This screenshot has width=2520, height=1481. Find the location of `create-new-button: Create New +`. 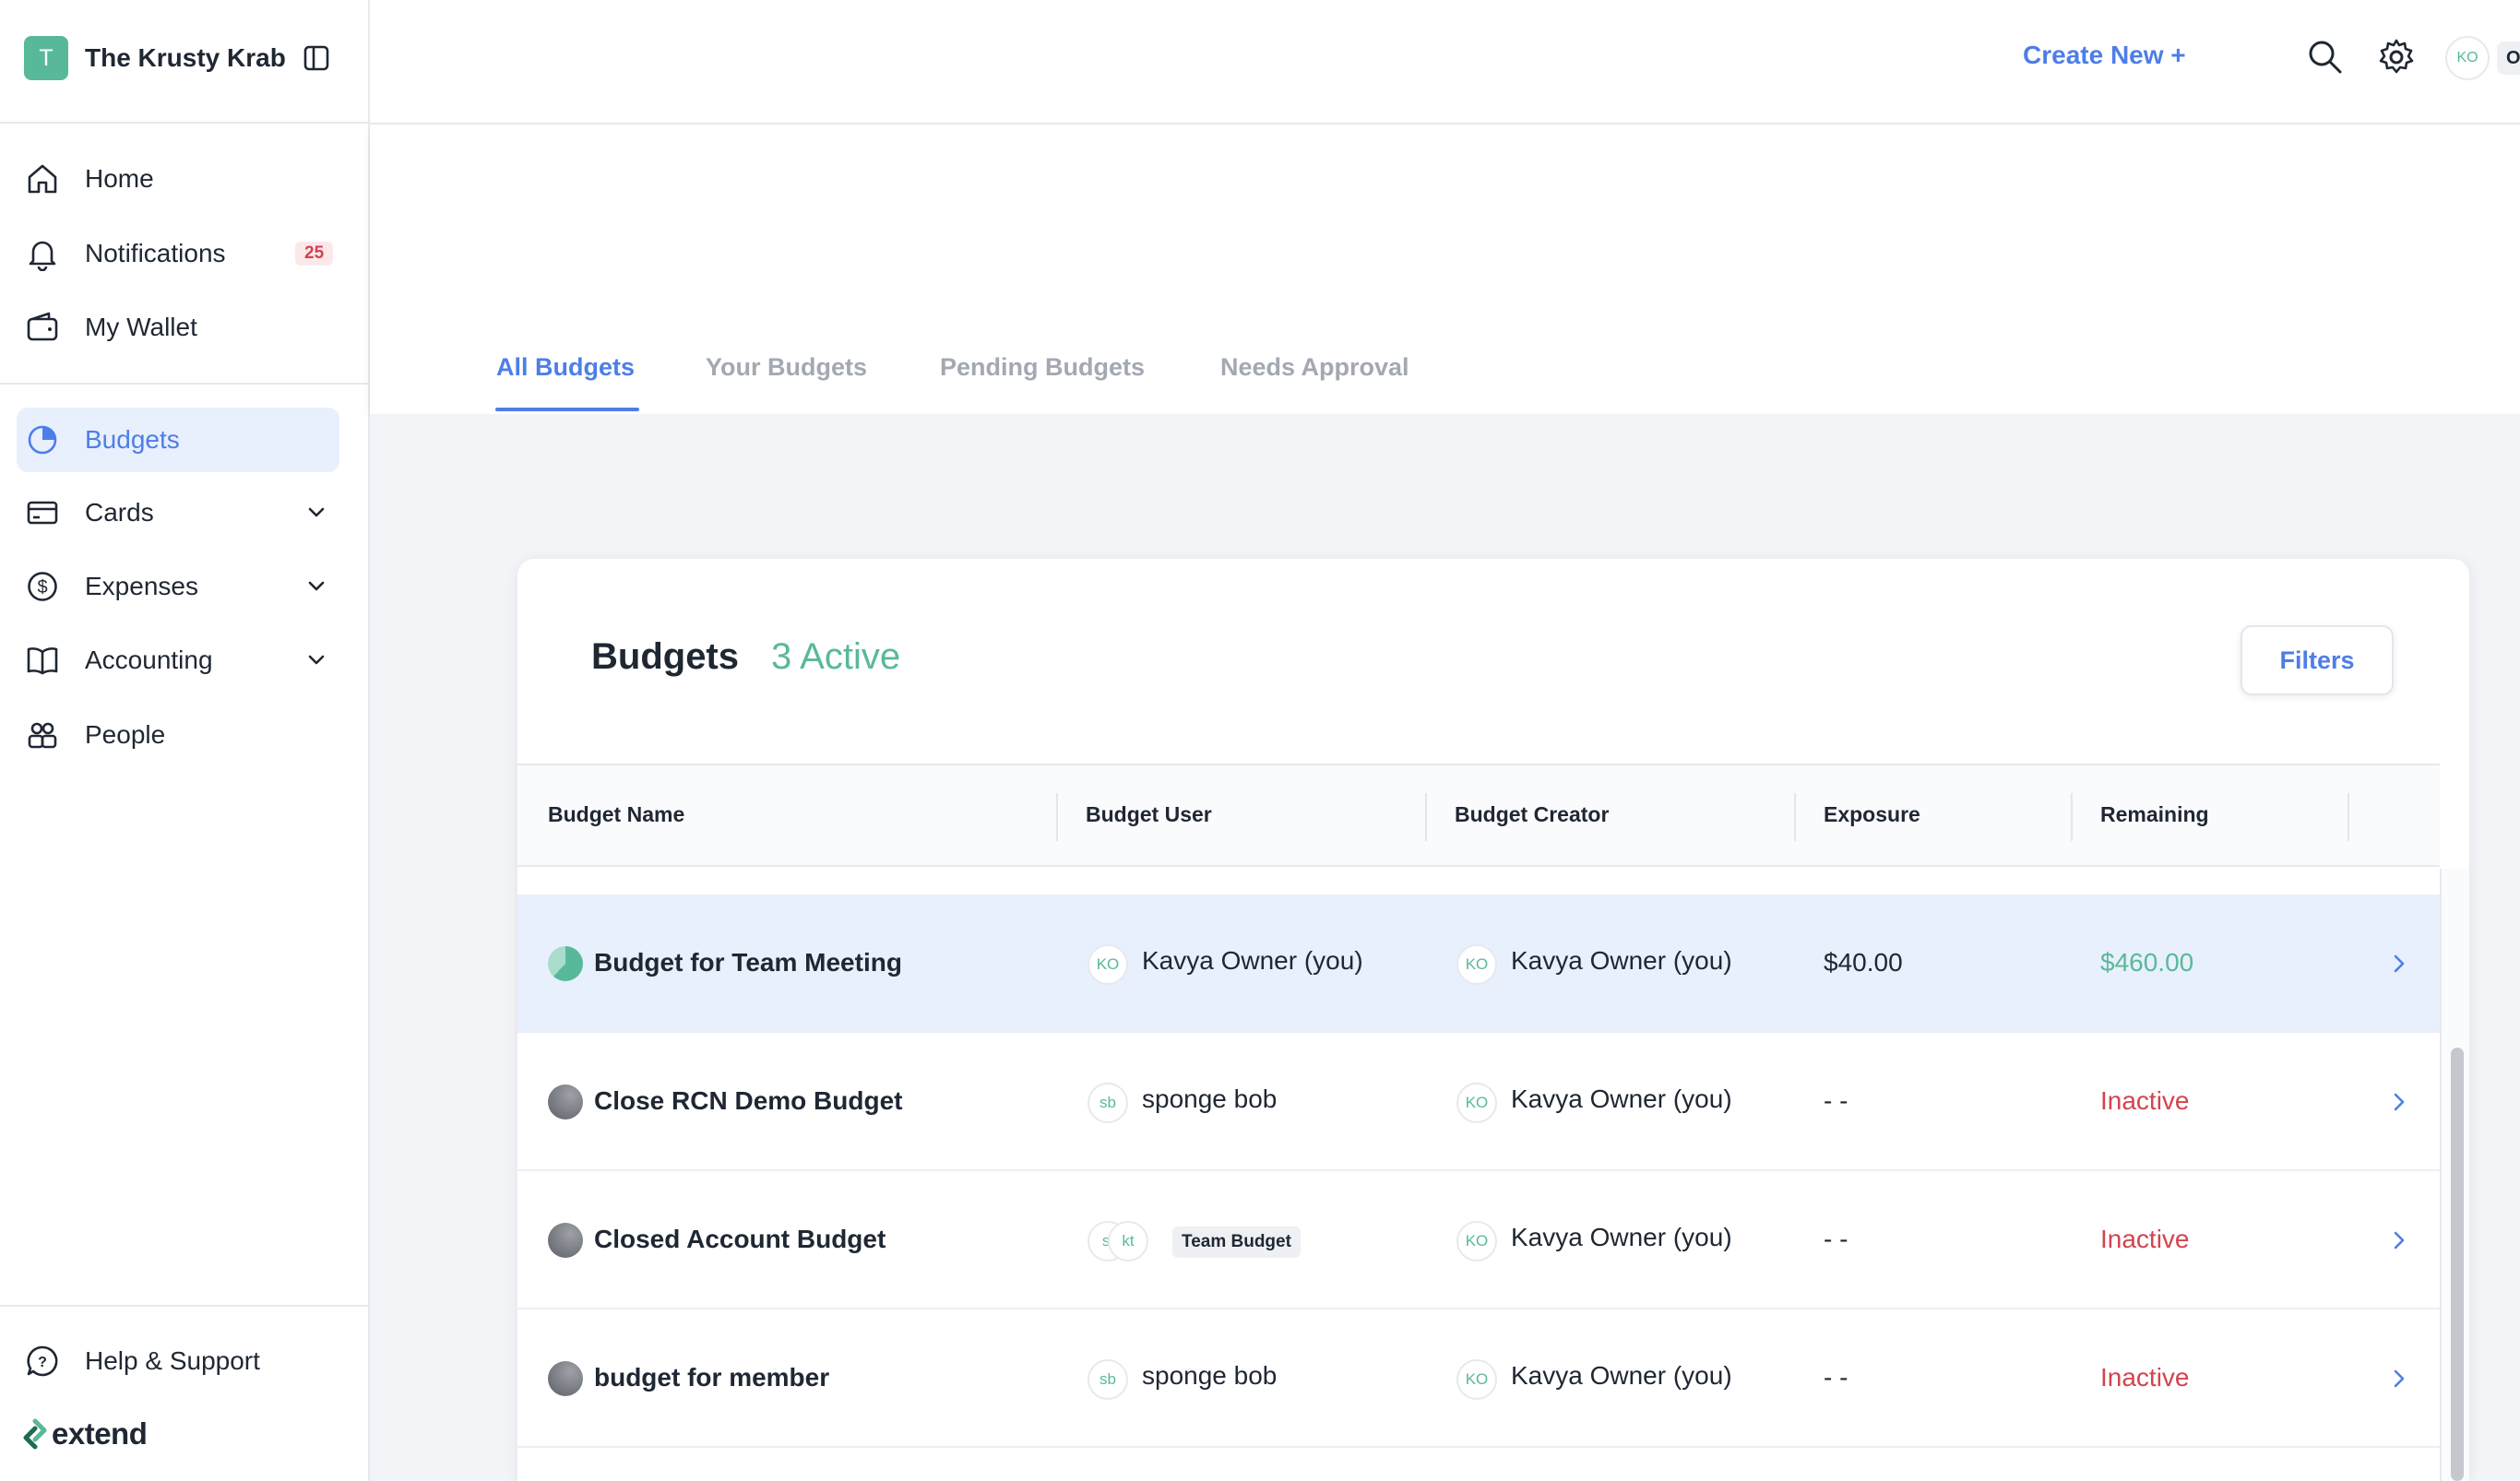

create-new-button: Create New + is located at coordinates (2104, 55).